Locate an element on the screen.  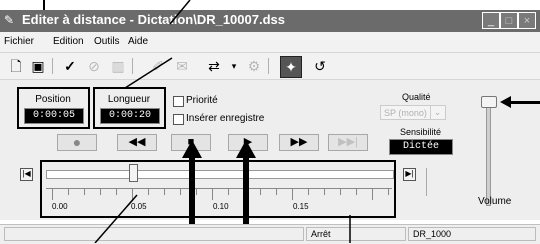
status-bar: Arrêt DR_1000 is located at coordinates (270, 234).